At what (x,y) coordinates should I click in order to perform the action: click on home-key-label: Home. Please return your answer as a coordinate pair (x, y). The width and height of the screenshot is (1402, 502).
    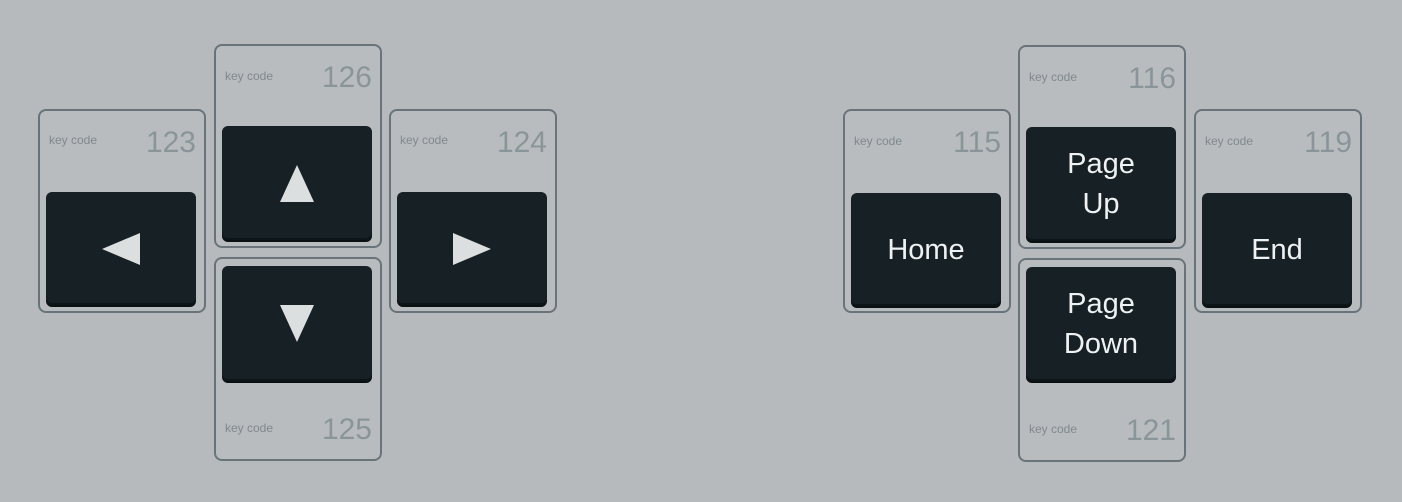
    Looking at the image, I should click on (926, 249).